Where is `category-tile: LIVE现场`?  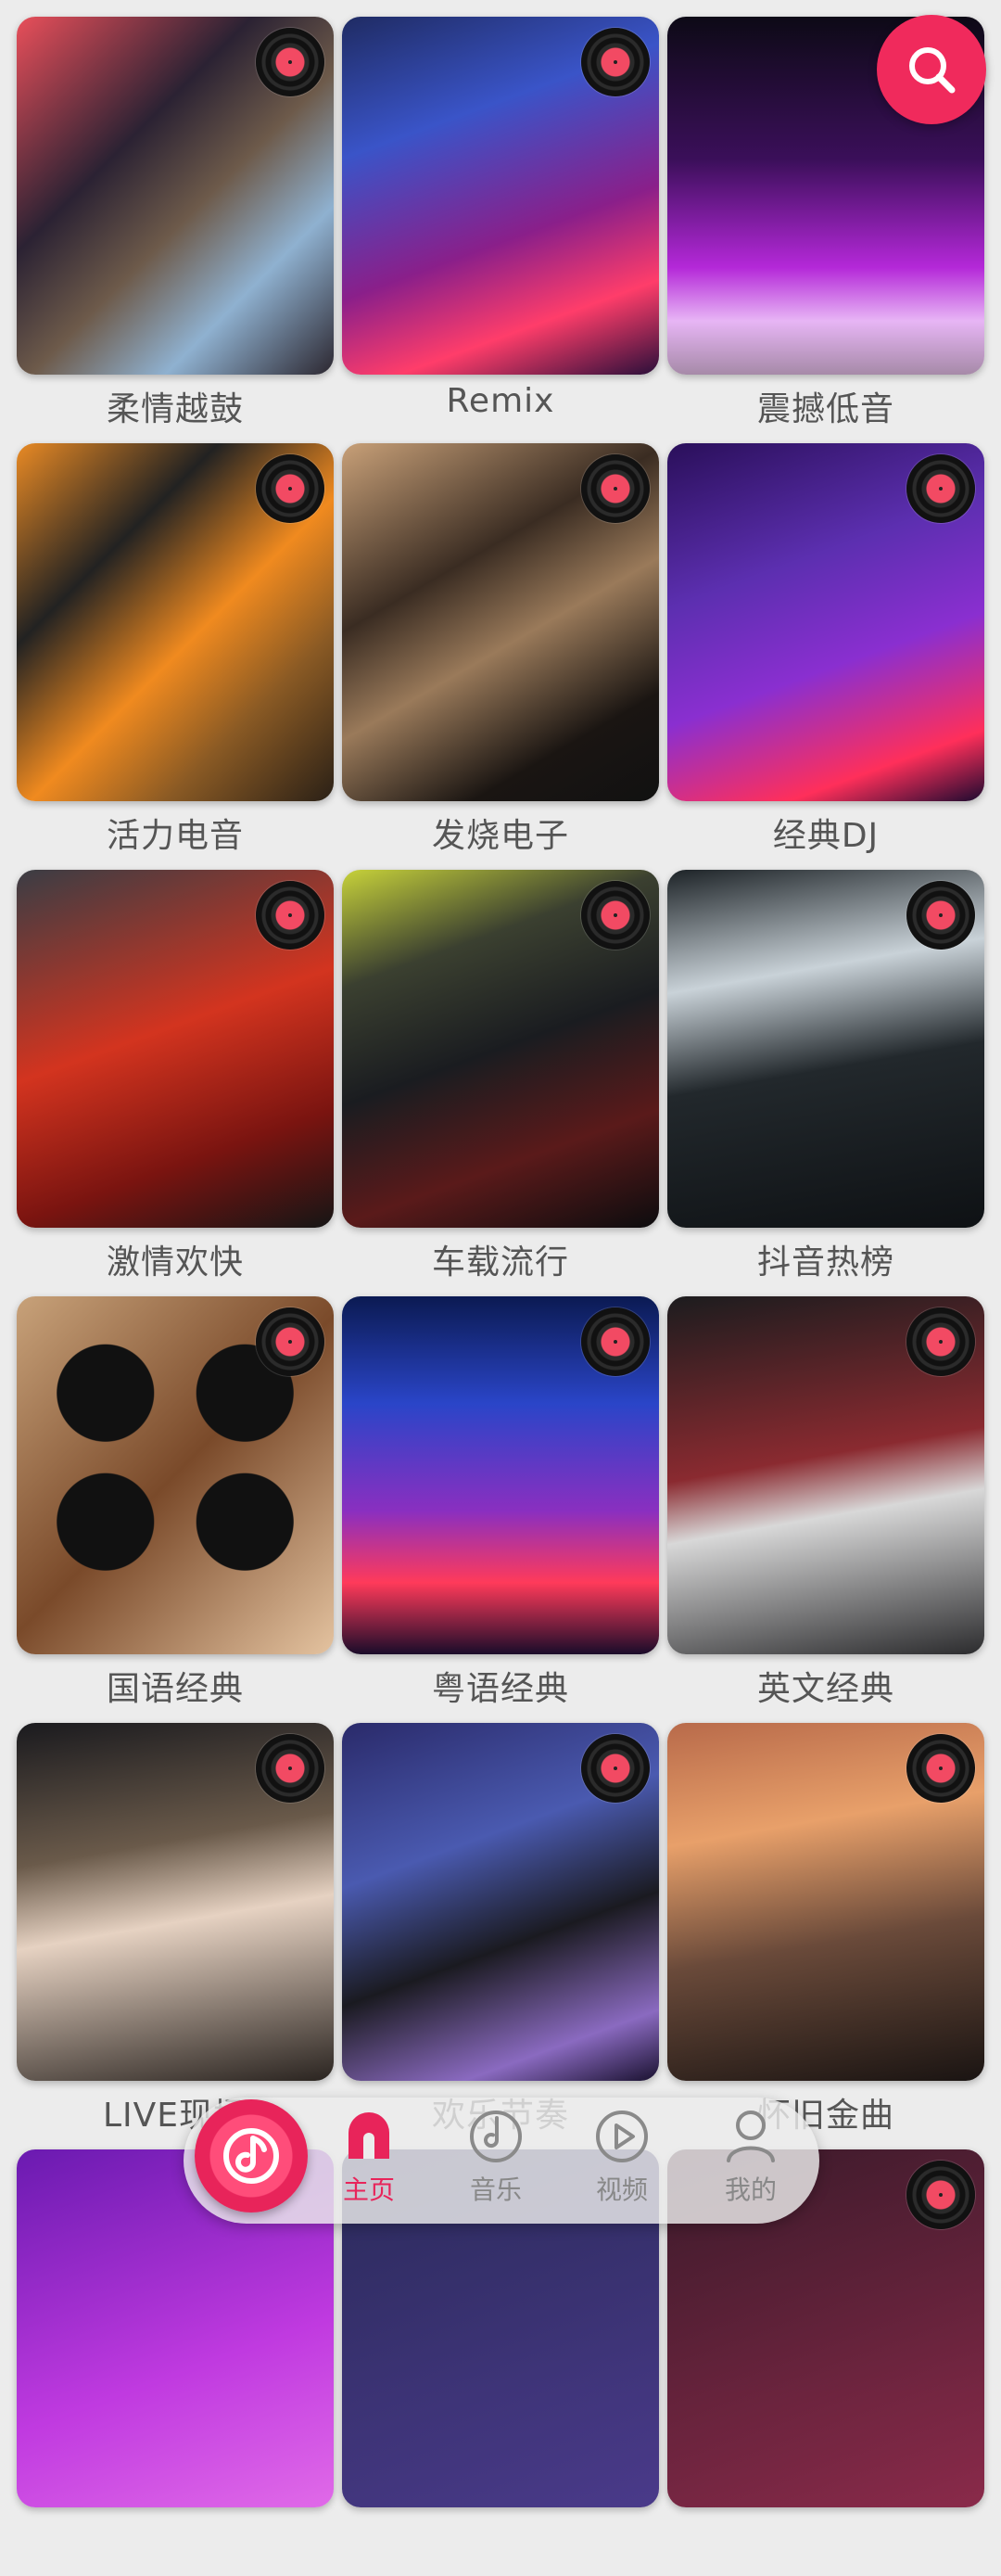 category-tile: LIVE现场 is located at coordinates (176, 1936).